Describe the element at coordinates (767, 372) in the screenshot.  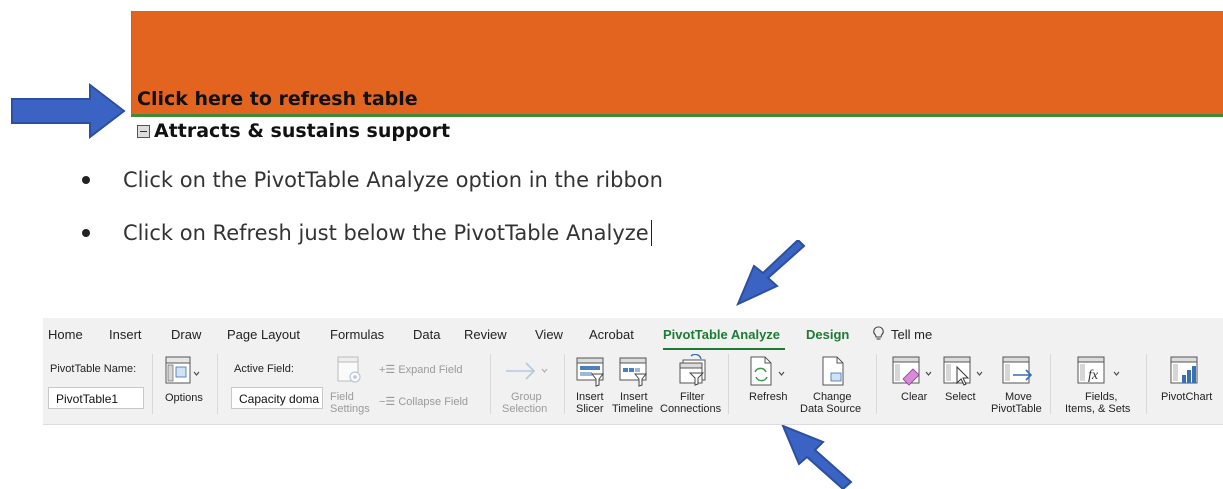
I see `refresh-icon` at that location.